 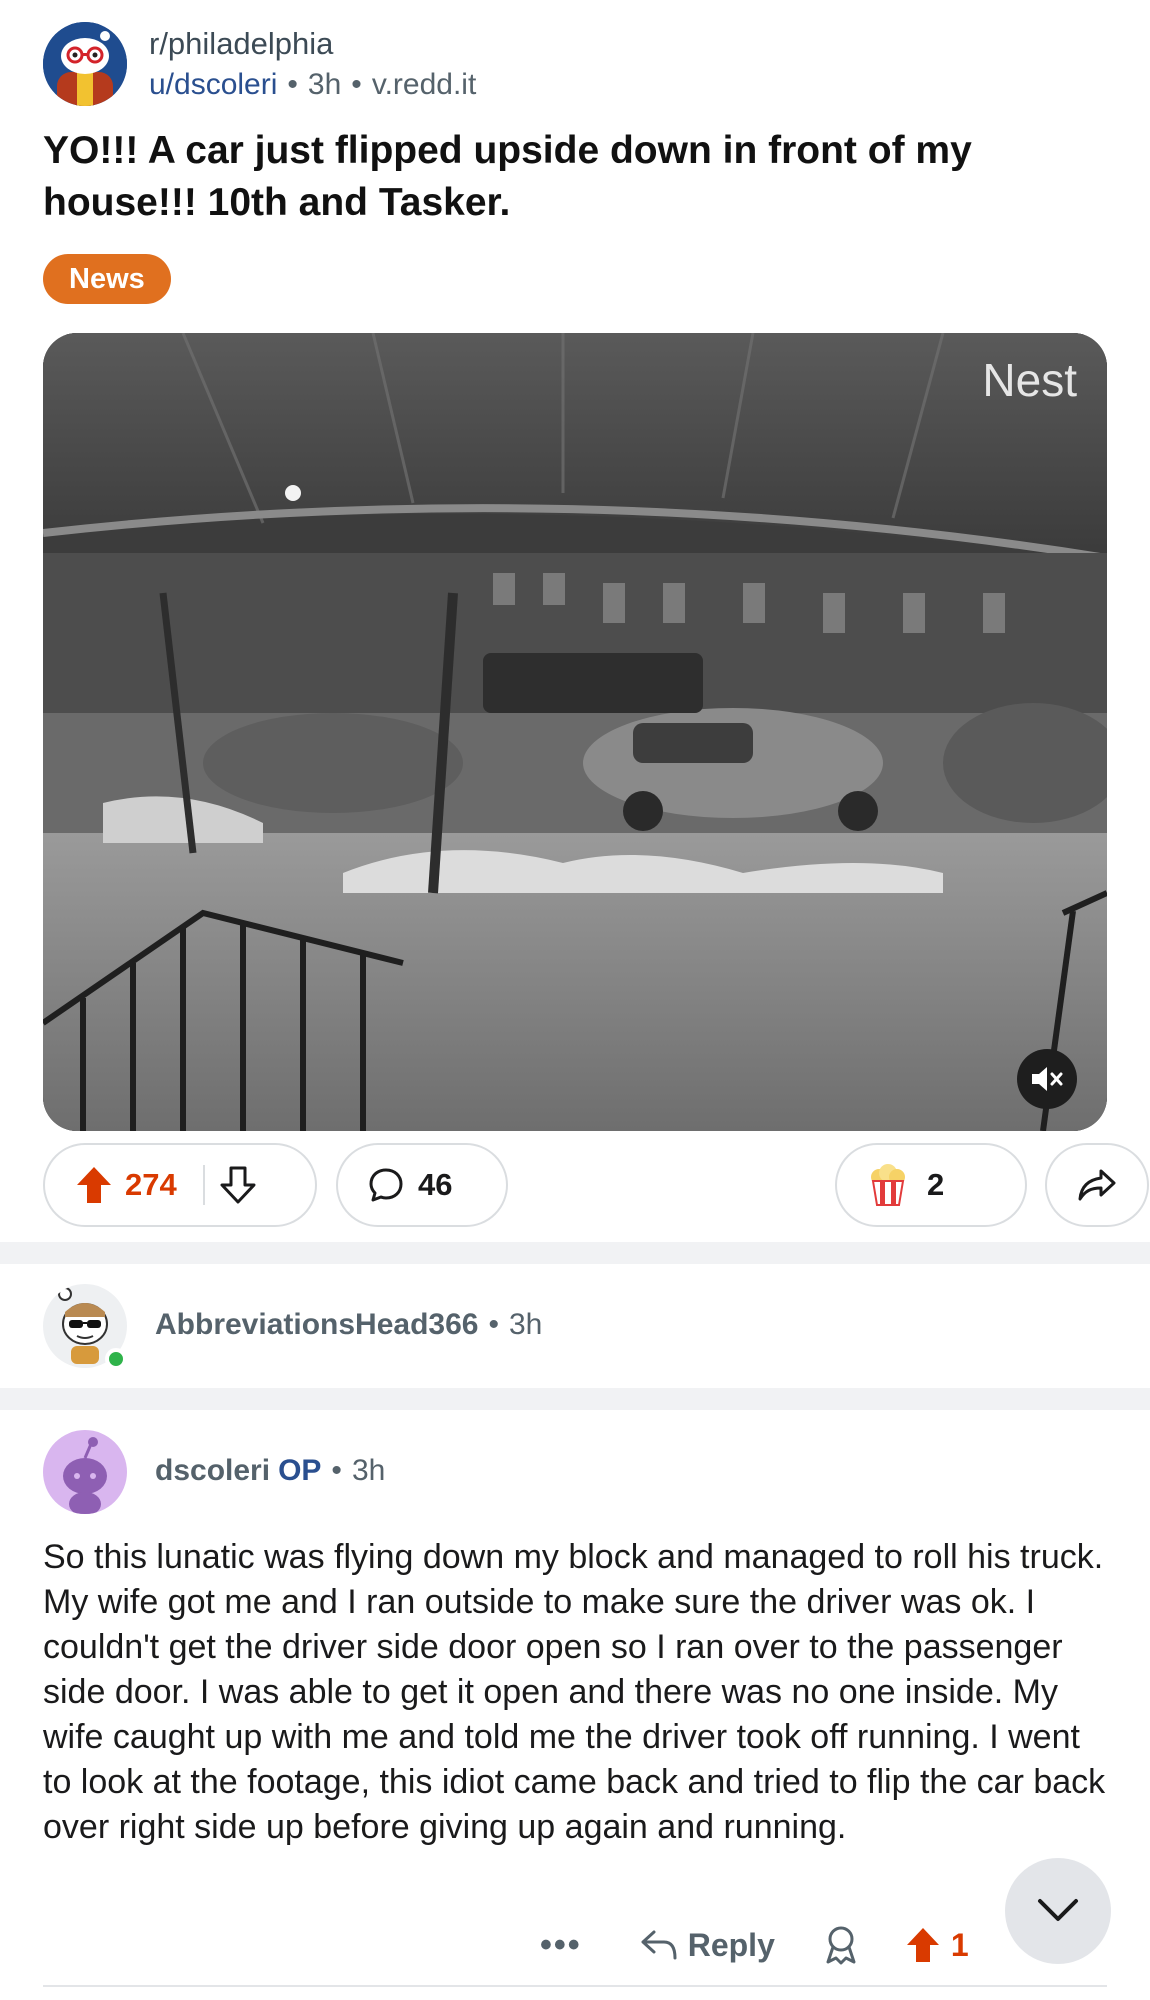 I want to click on popcorn-award-icon, so click(x=888, y=1185).